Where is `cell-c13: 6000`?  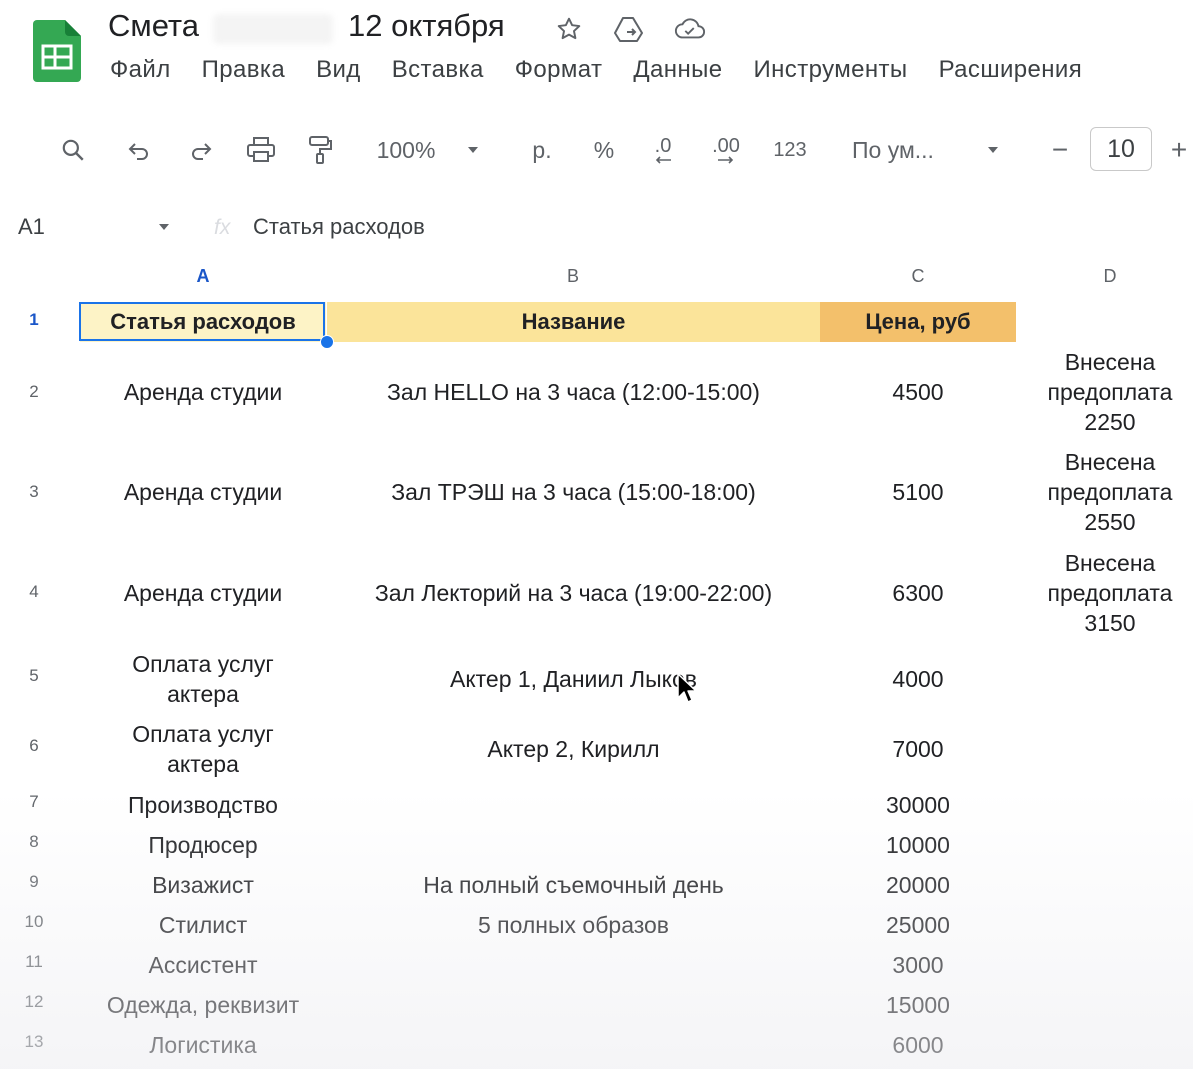
cell-c13: 6000 is located at coordinates (918, 1045).